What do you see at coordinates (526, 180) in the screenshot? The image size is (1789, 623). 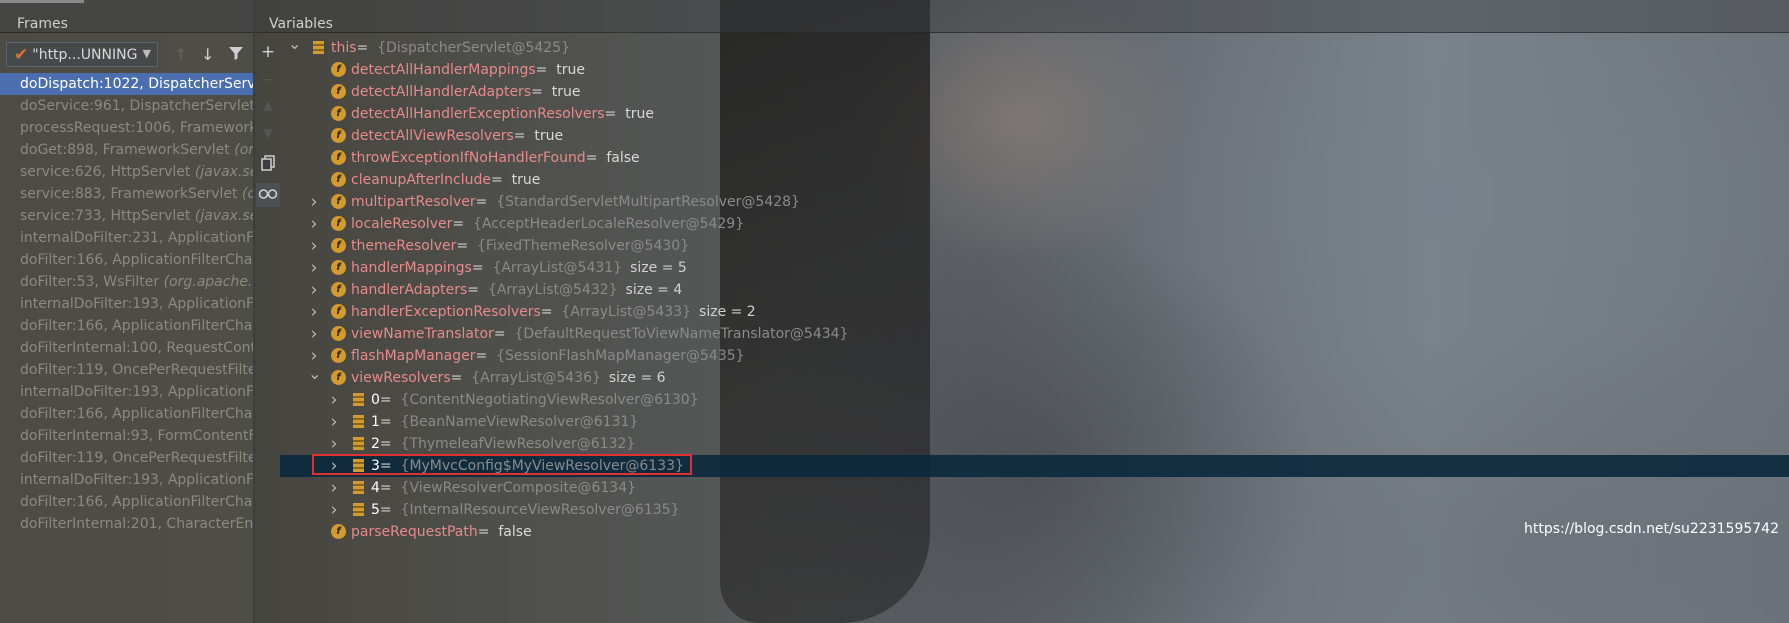 I see `variable-value: true` at bounding box center [526, 180].